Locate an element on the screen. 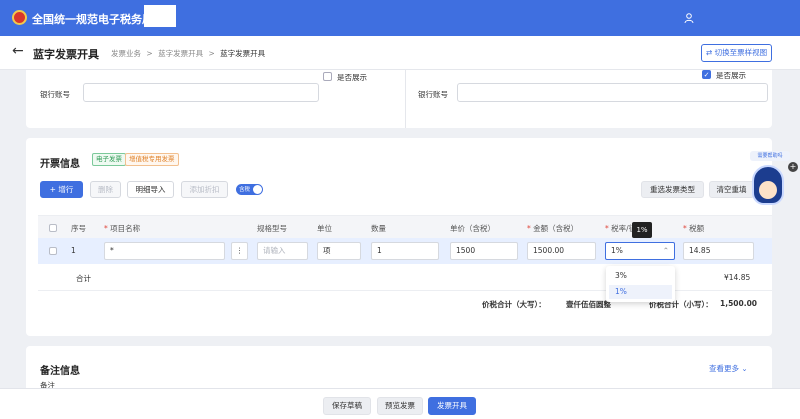 The height and width of the screenshot is (419, 800). show-checkbox-seller: ✓ is located at coordinates (706, 74).